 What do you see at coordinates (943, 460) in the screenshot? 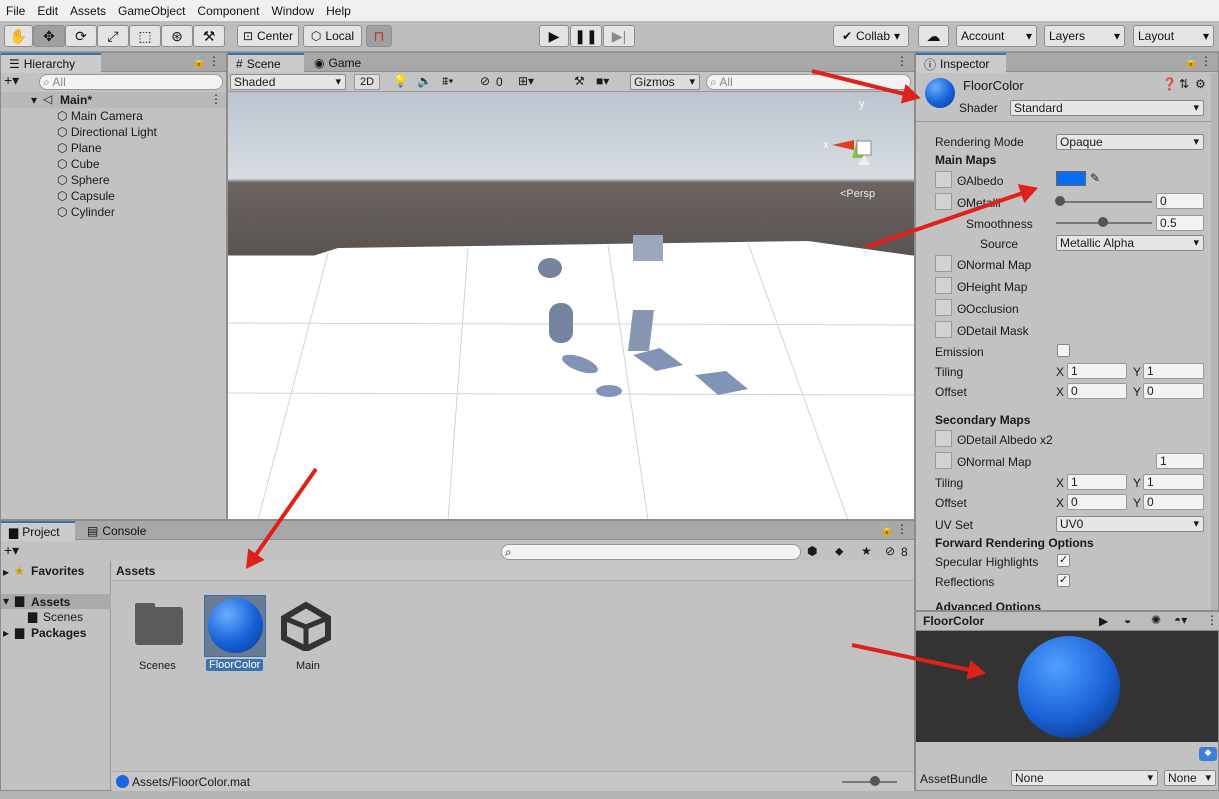
I see `secondary-normal-slot` at bounding box center [943, 460].